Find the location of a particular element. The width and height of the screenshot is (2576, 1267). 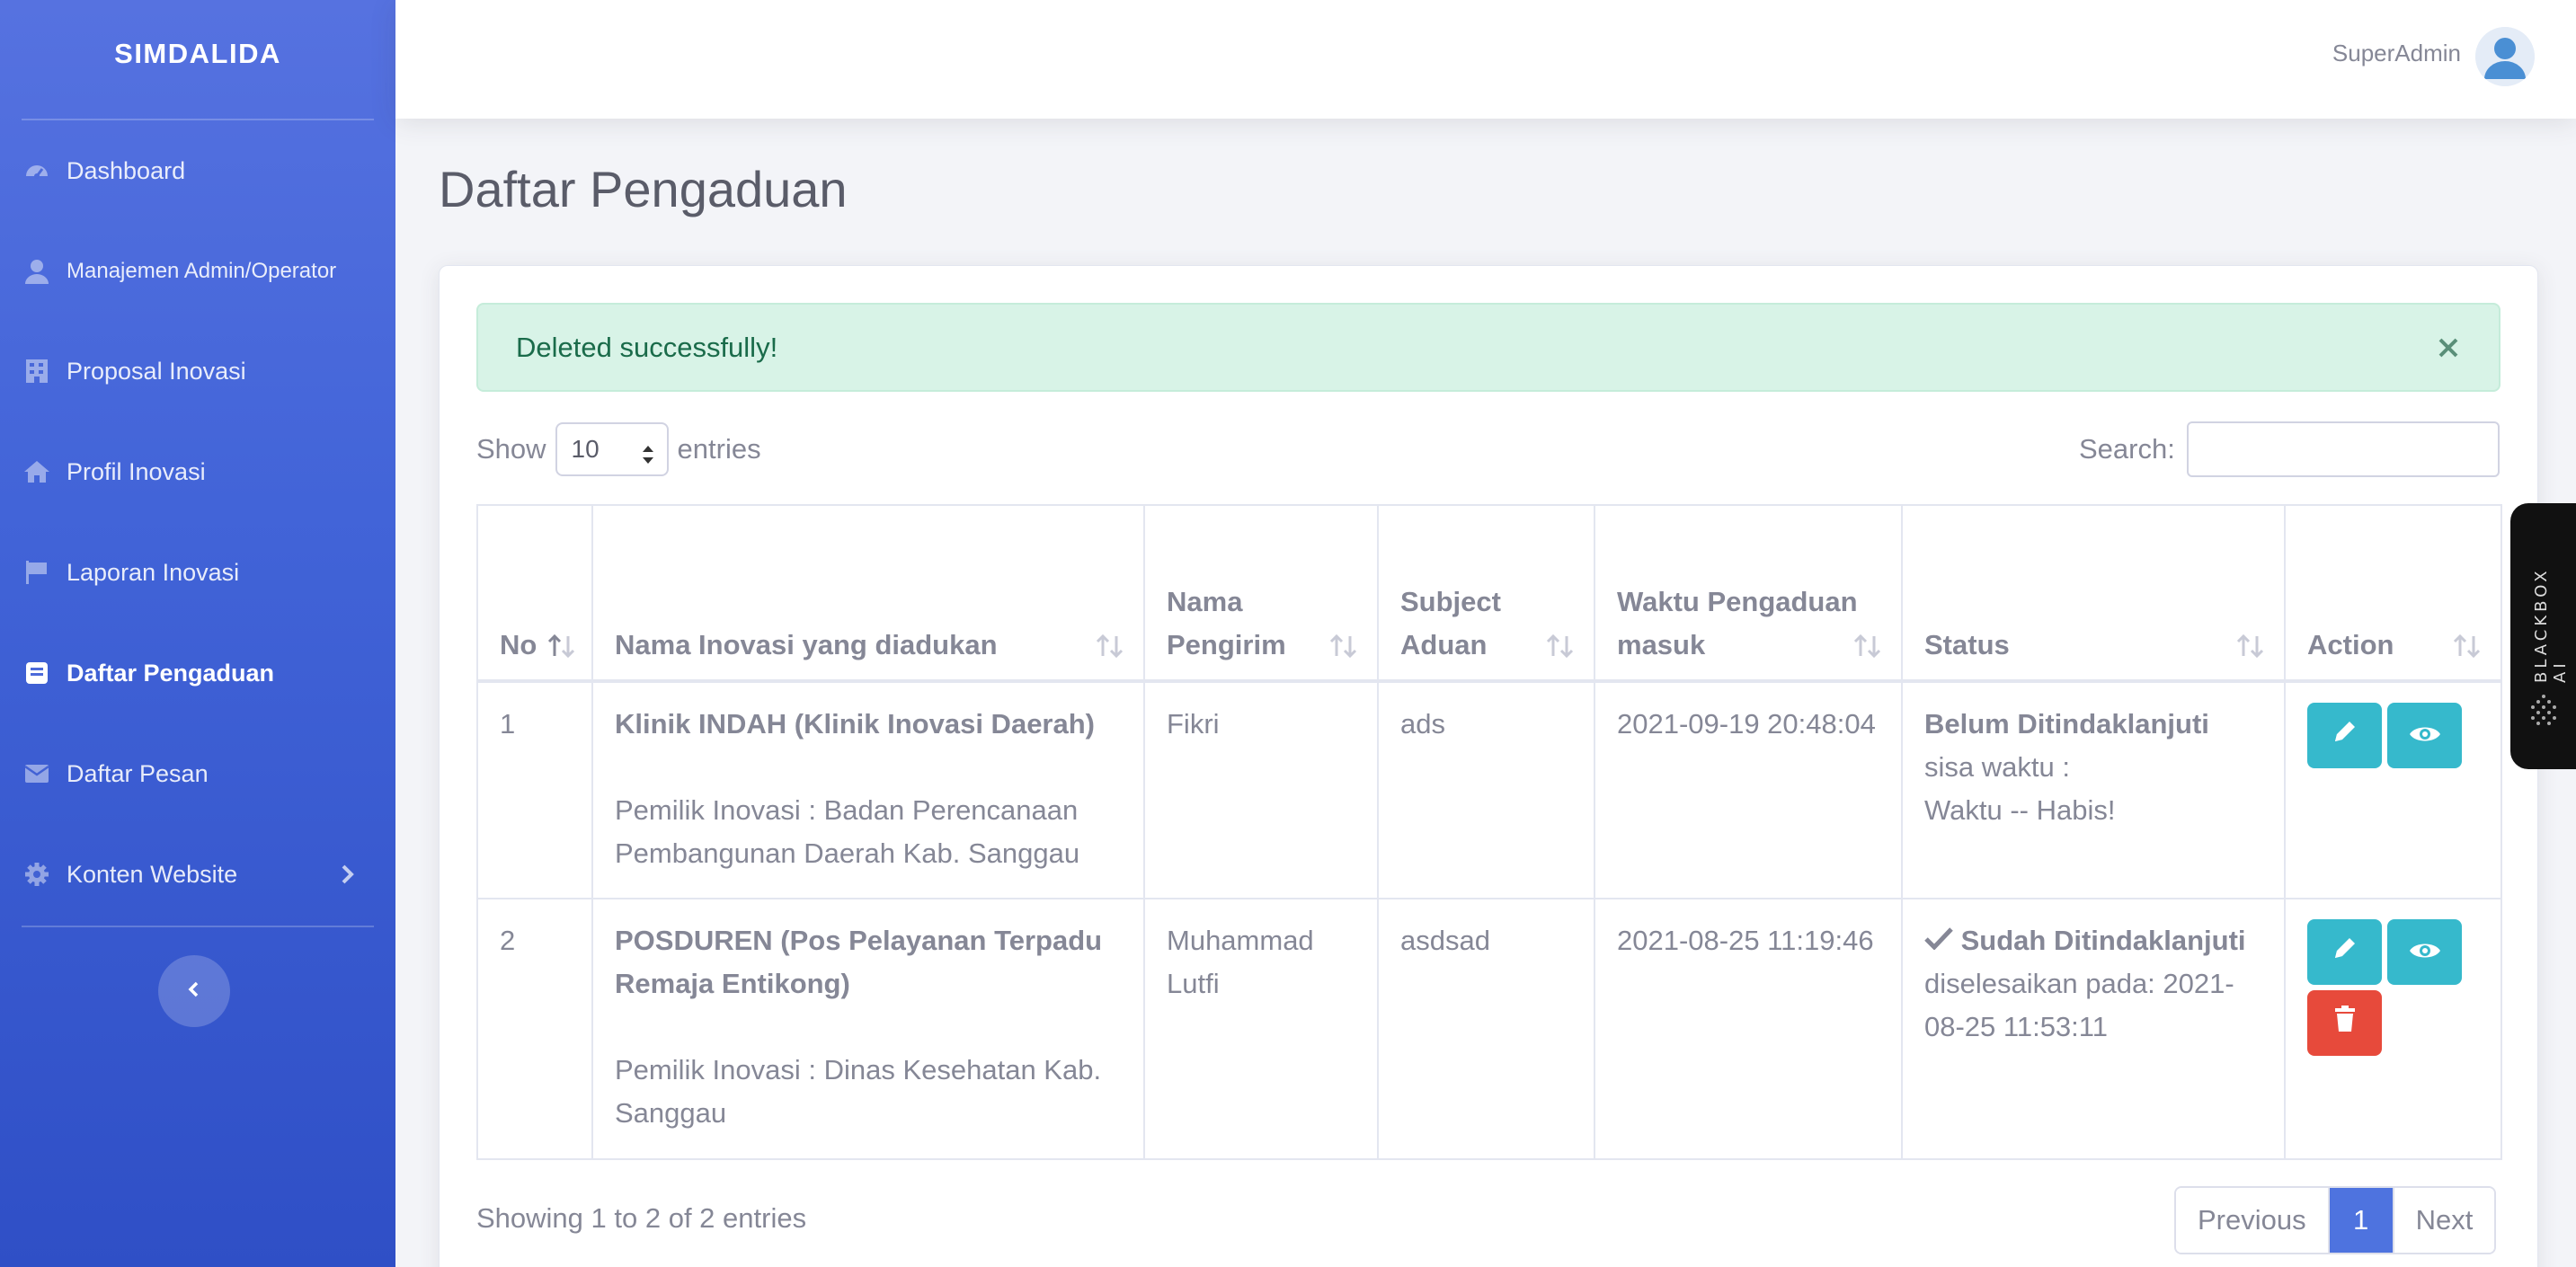

close-icon is located at coordinates (2448, 348).